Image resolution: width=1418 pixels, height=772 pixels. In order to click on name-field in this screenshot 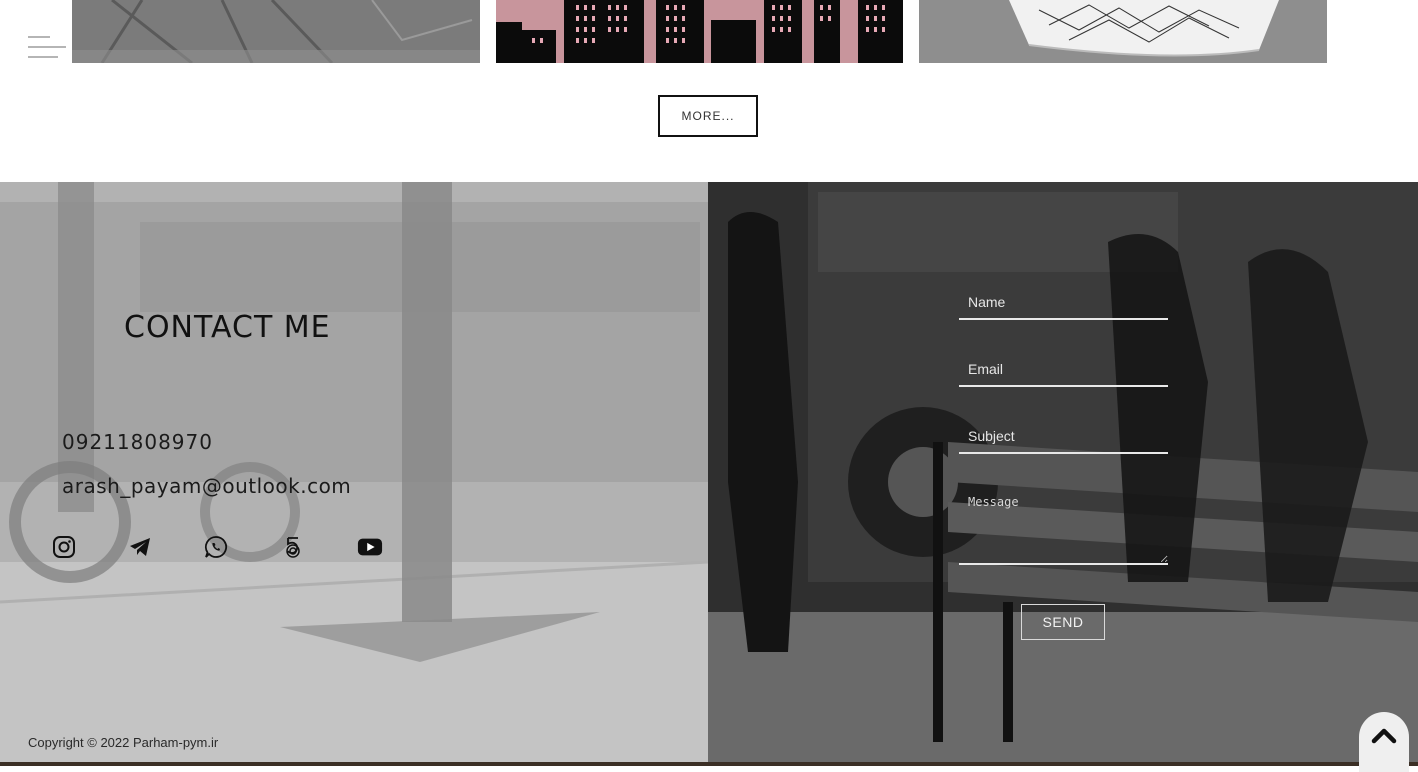, I will do `click(1063, 303)`.